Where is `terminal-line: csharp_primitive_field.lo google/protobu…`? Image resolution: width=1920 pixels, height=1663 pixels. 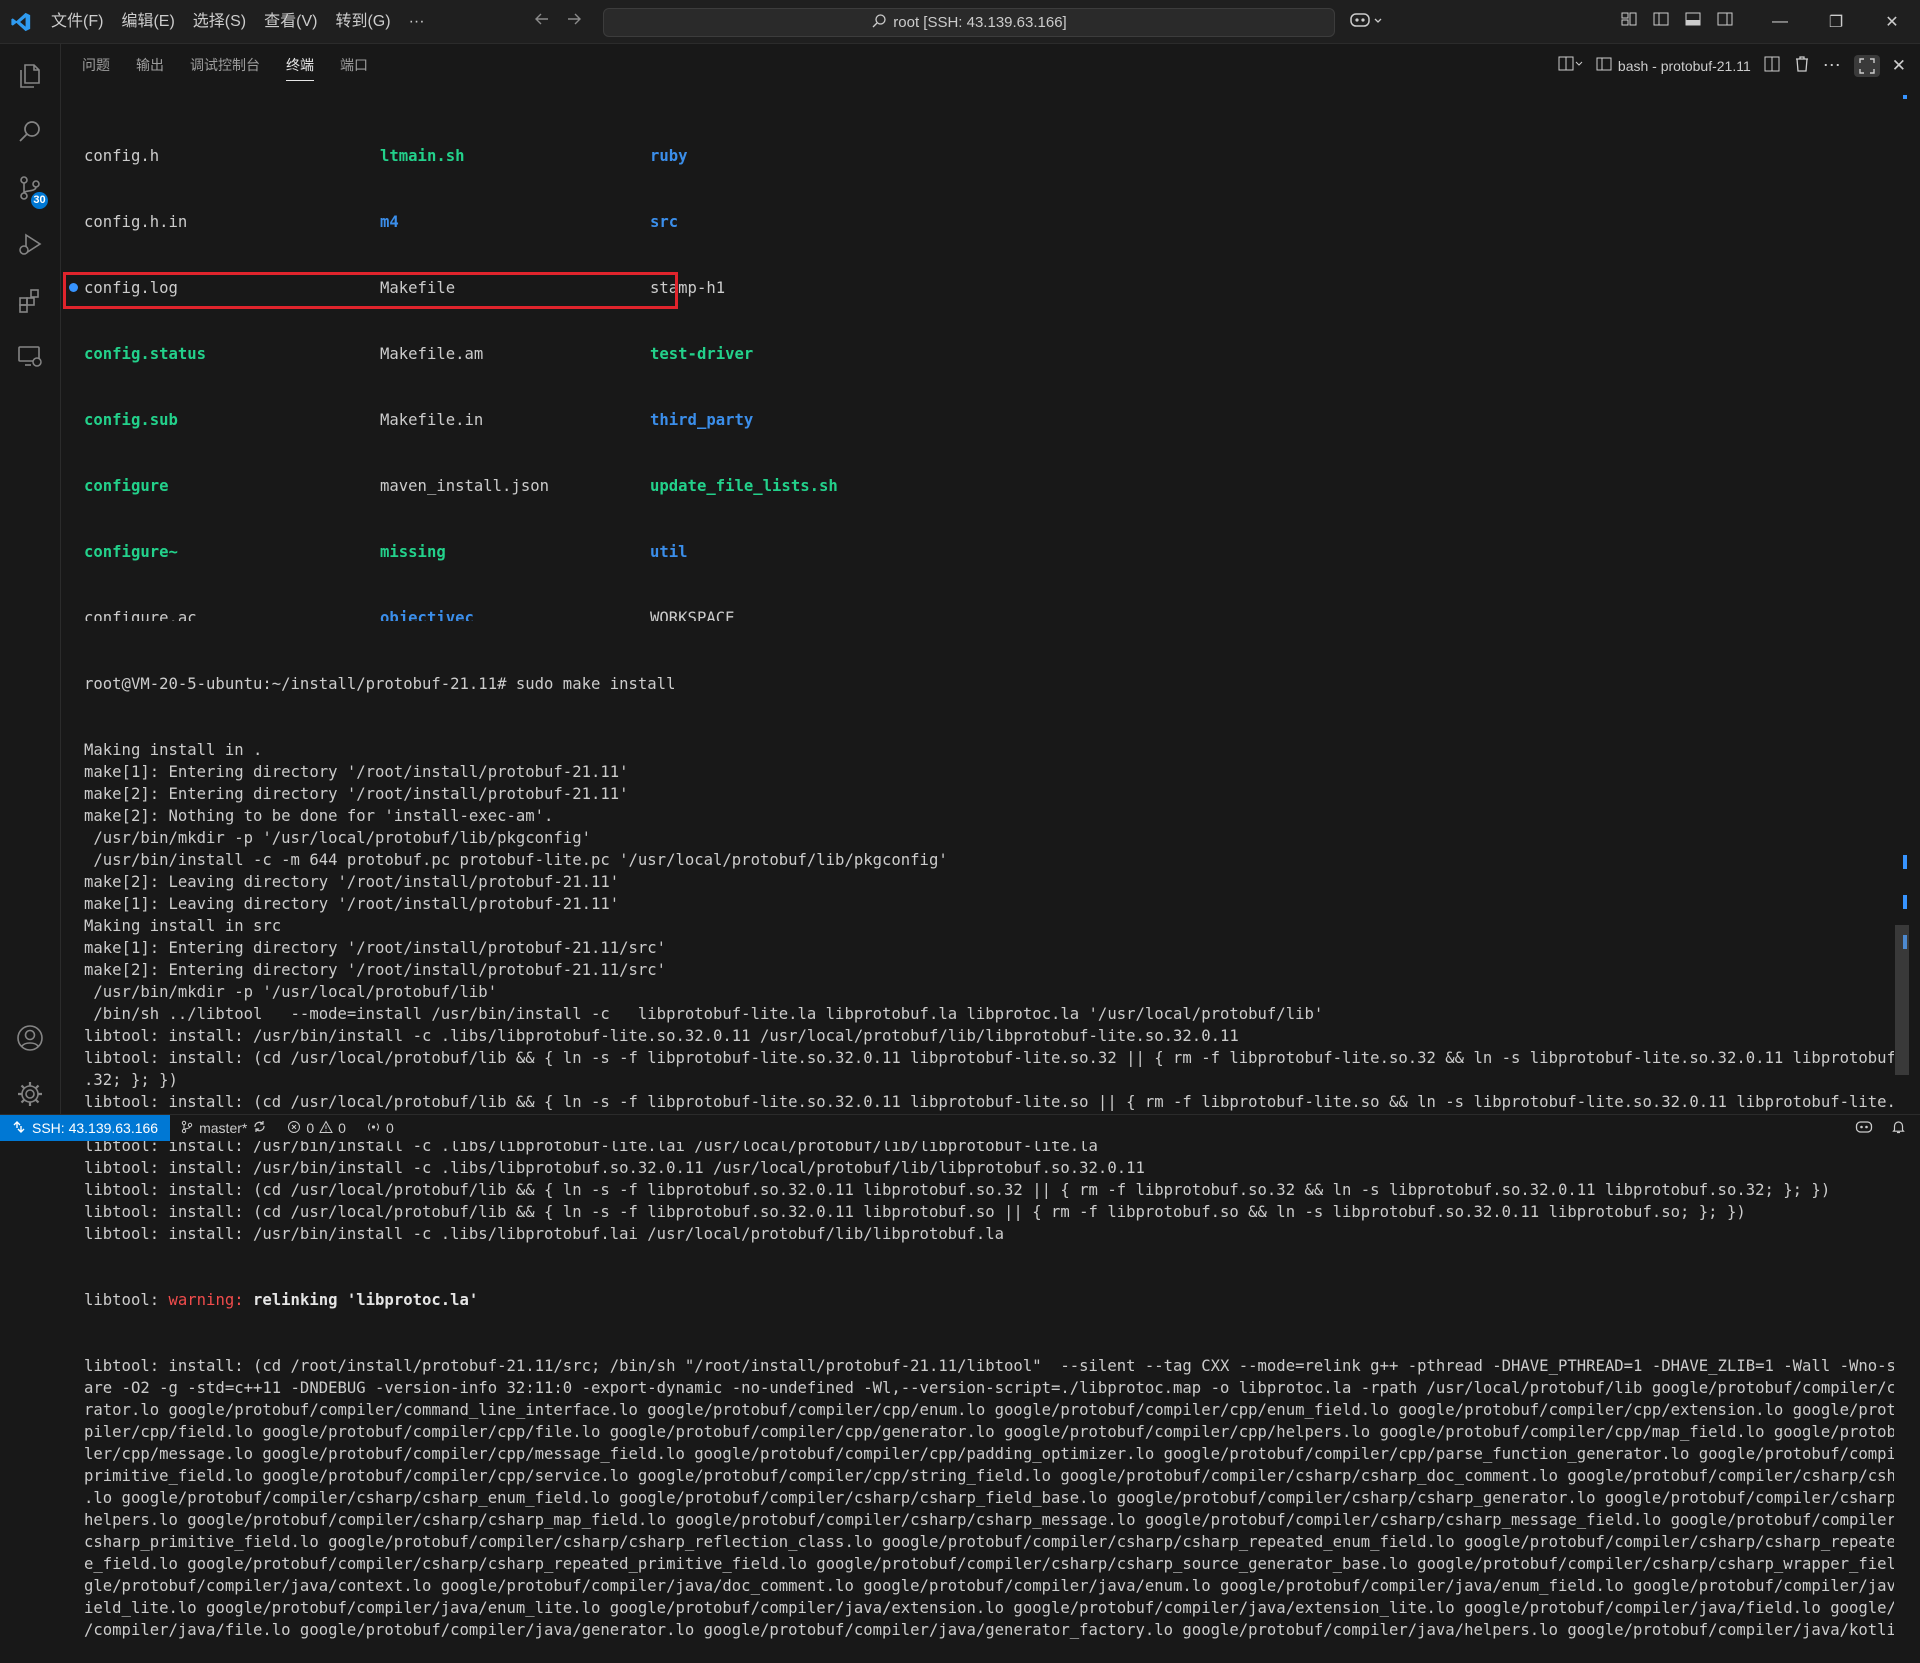
terminal-line: csharp_primitive_field.lo google/protobu… is located at coordinates (989, 1542).